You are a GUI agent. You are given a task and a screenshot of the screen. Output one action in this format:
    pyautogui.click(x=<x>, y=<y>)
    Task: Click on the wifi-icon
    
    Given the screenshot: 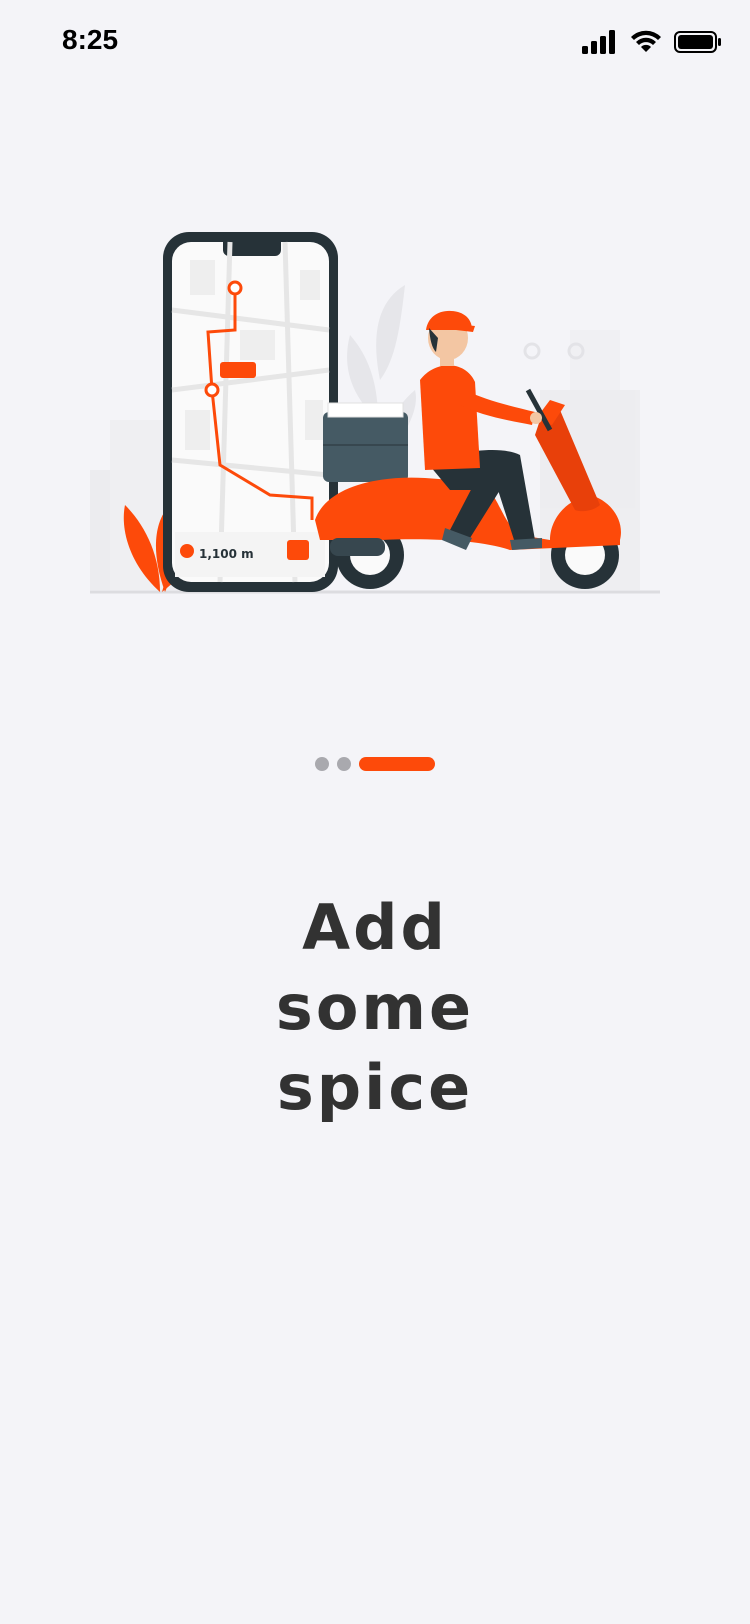 What is the action you would take?
    pyautogui.click(x=646, y=41)
    